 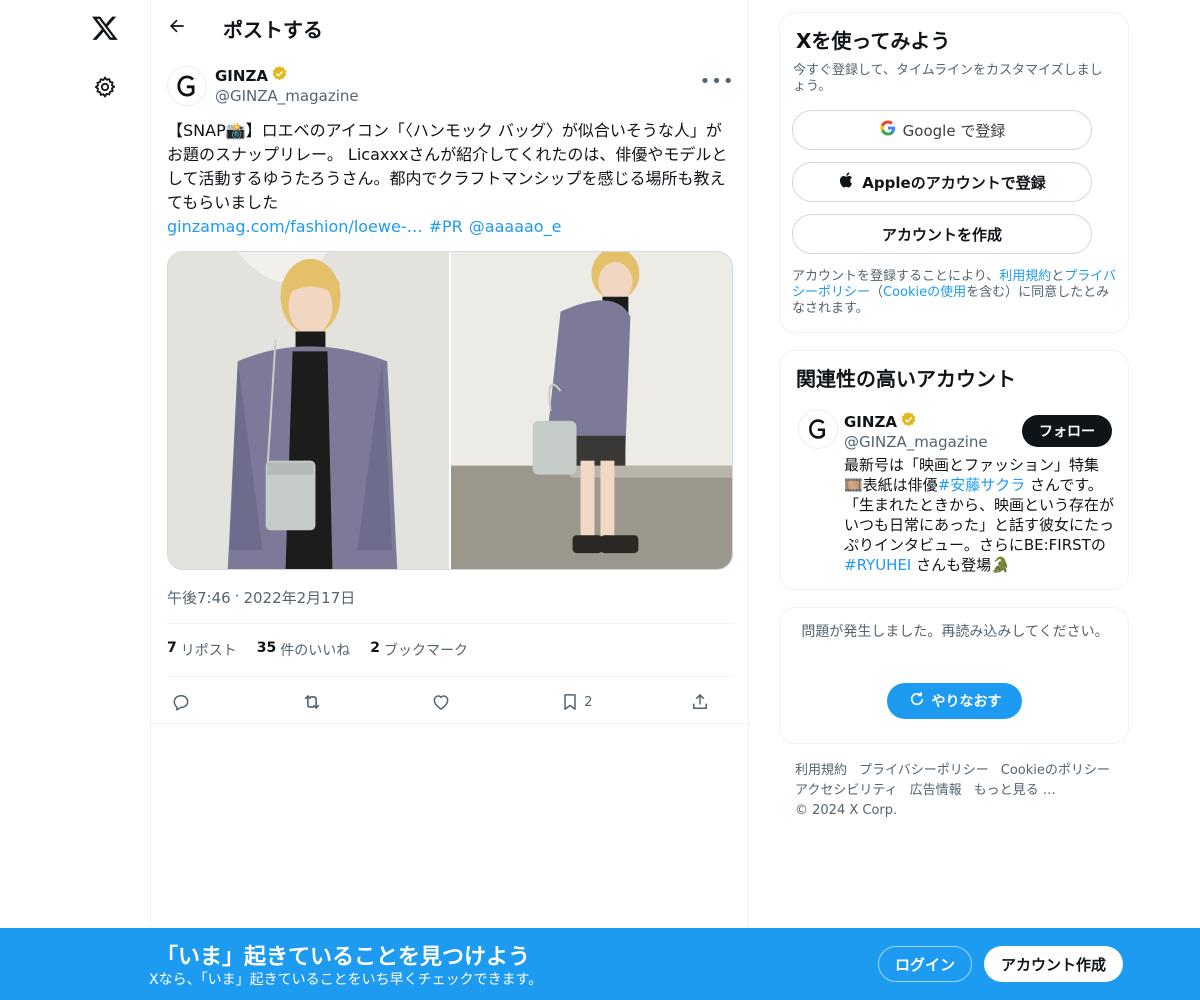 I want to click on prompt-title: 「いま」起きていることを見つけよう, so click(x=343, y=957).